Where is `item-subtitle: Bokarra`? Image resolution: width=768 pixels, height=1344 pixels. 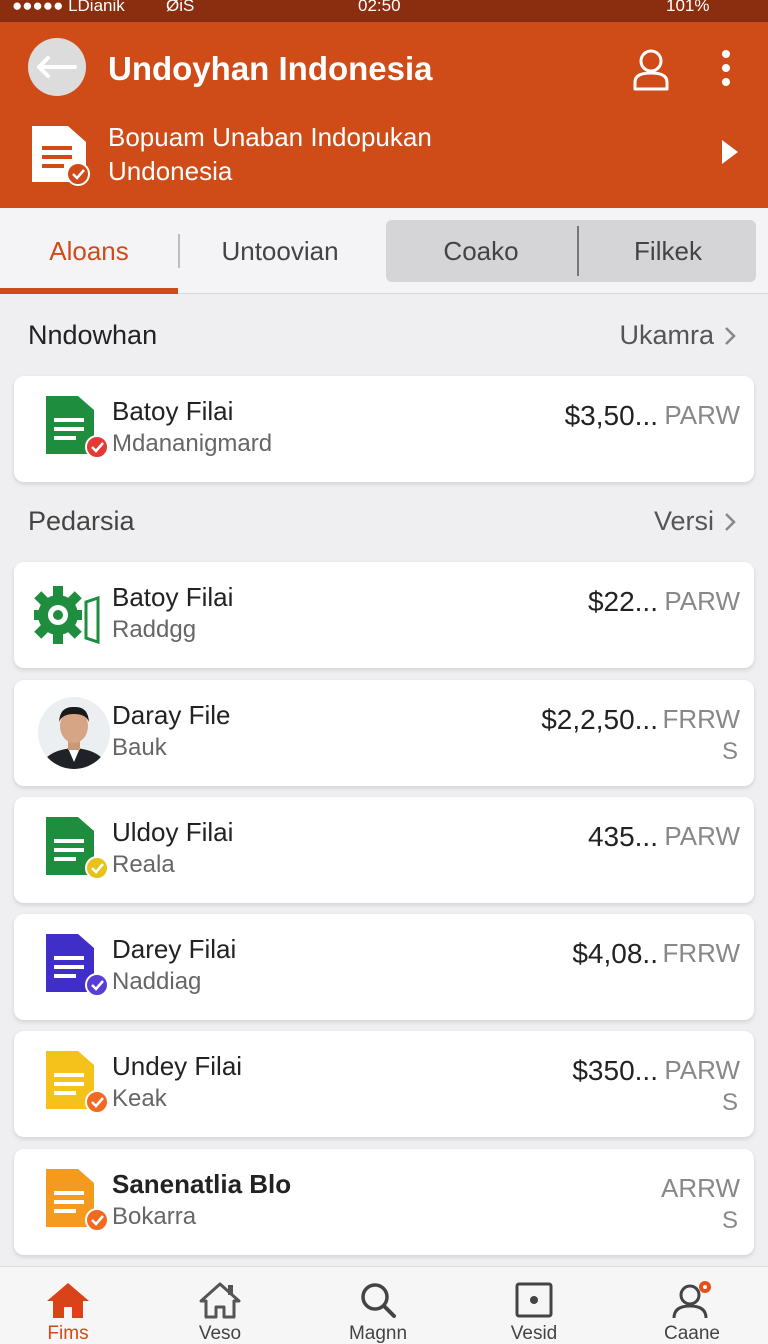
item-subtitle: Bokarra is located at coordinates (154, 1216).